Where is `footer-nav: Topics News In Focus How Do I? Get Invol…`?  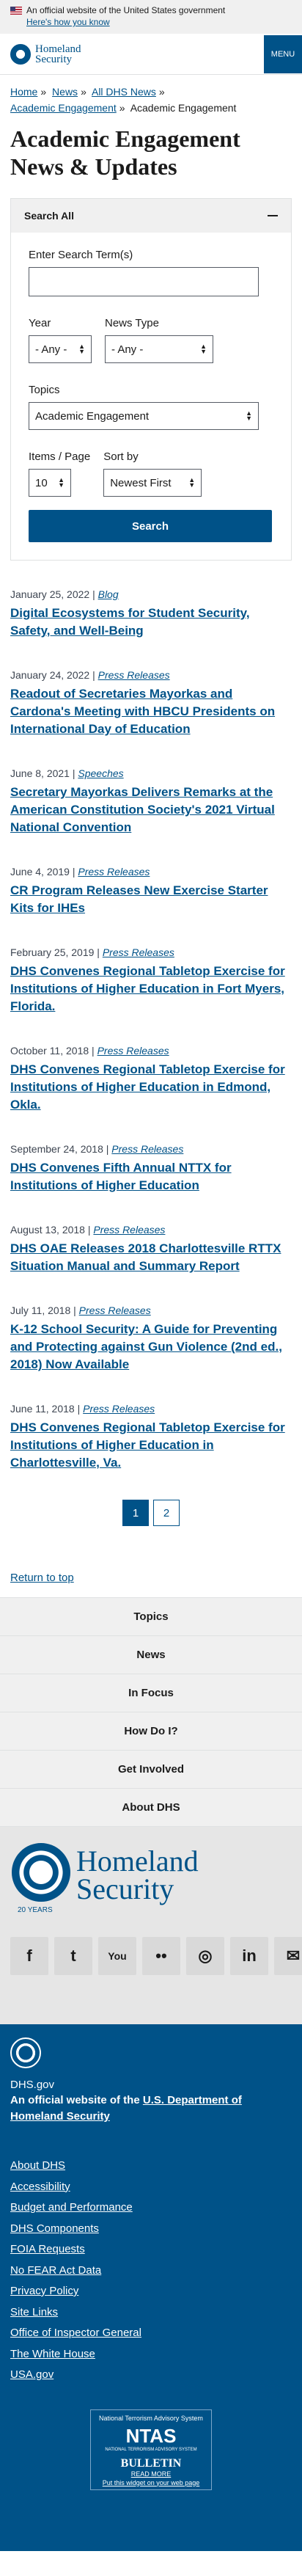
footer-nav: Topics News In Focus How Do I? Get Invol… is located at coordinates (151, 1712).